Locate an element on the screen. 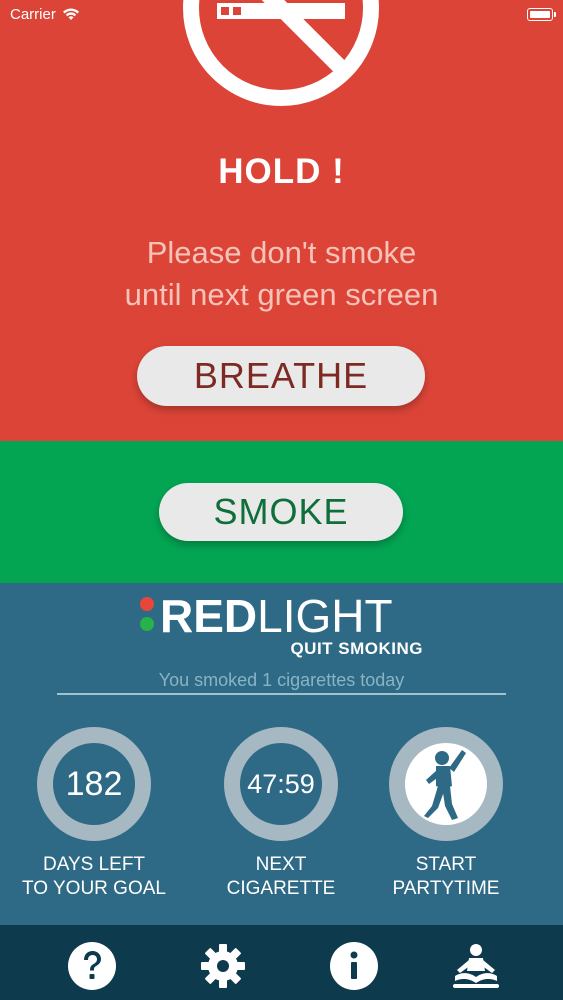 The height and width of the screenshot is (1000, 563). help-tab is located at coordinates (92, 966).